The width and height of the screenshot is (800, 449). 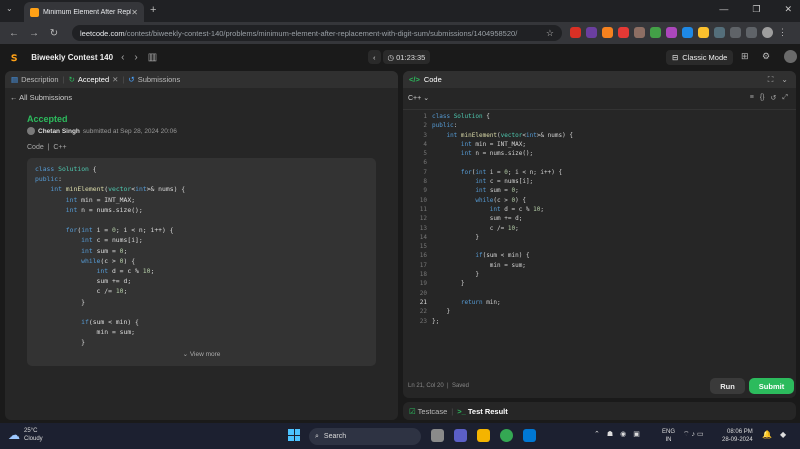 What do you see at coordinates (762, 98) in the screenshot?
I see `braces-icon: {}` at bounding box center [762, 98].